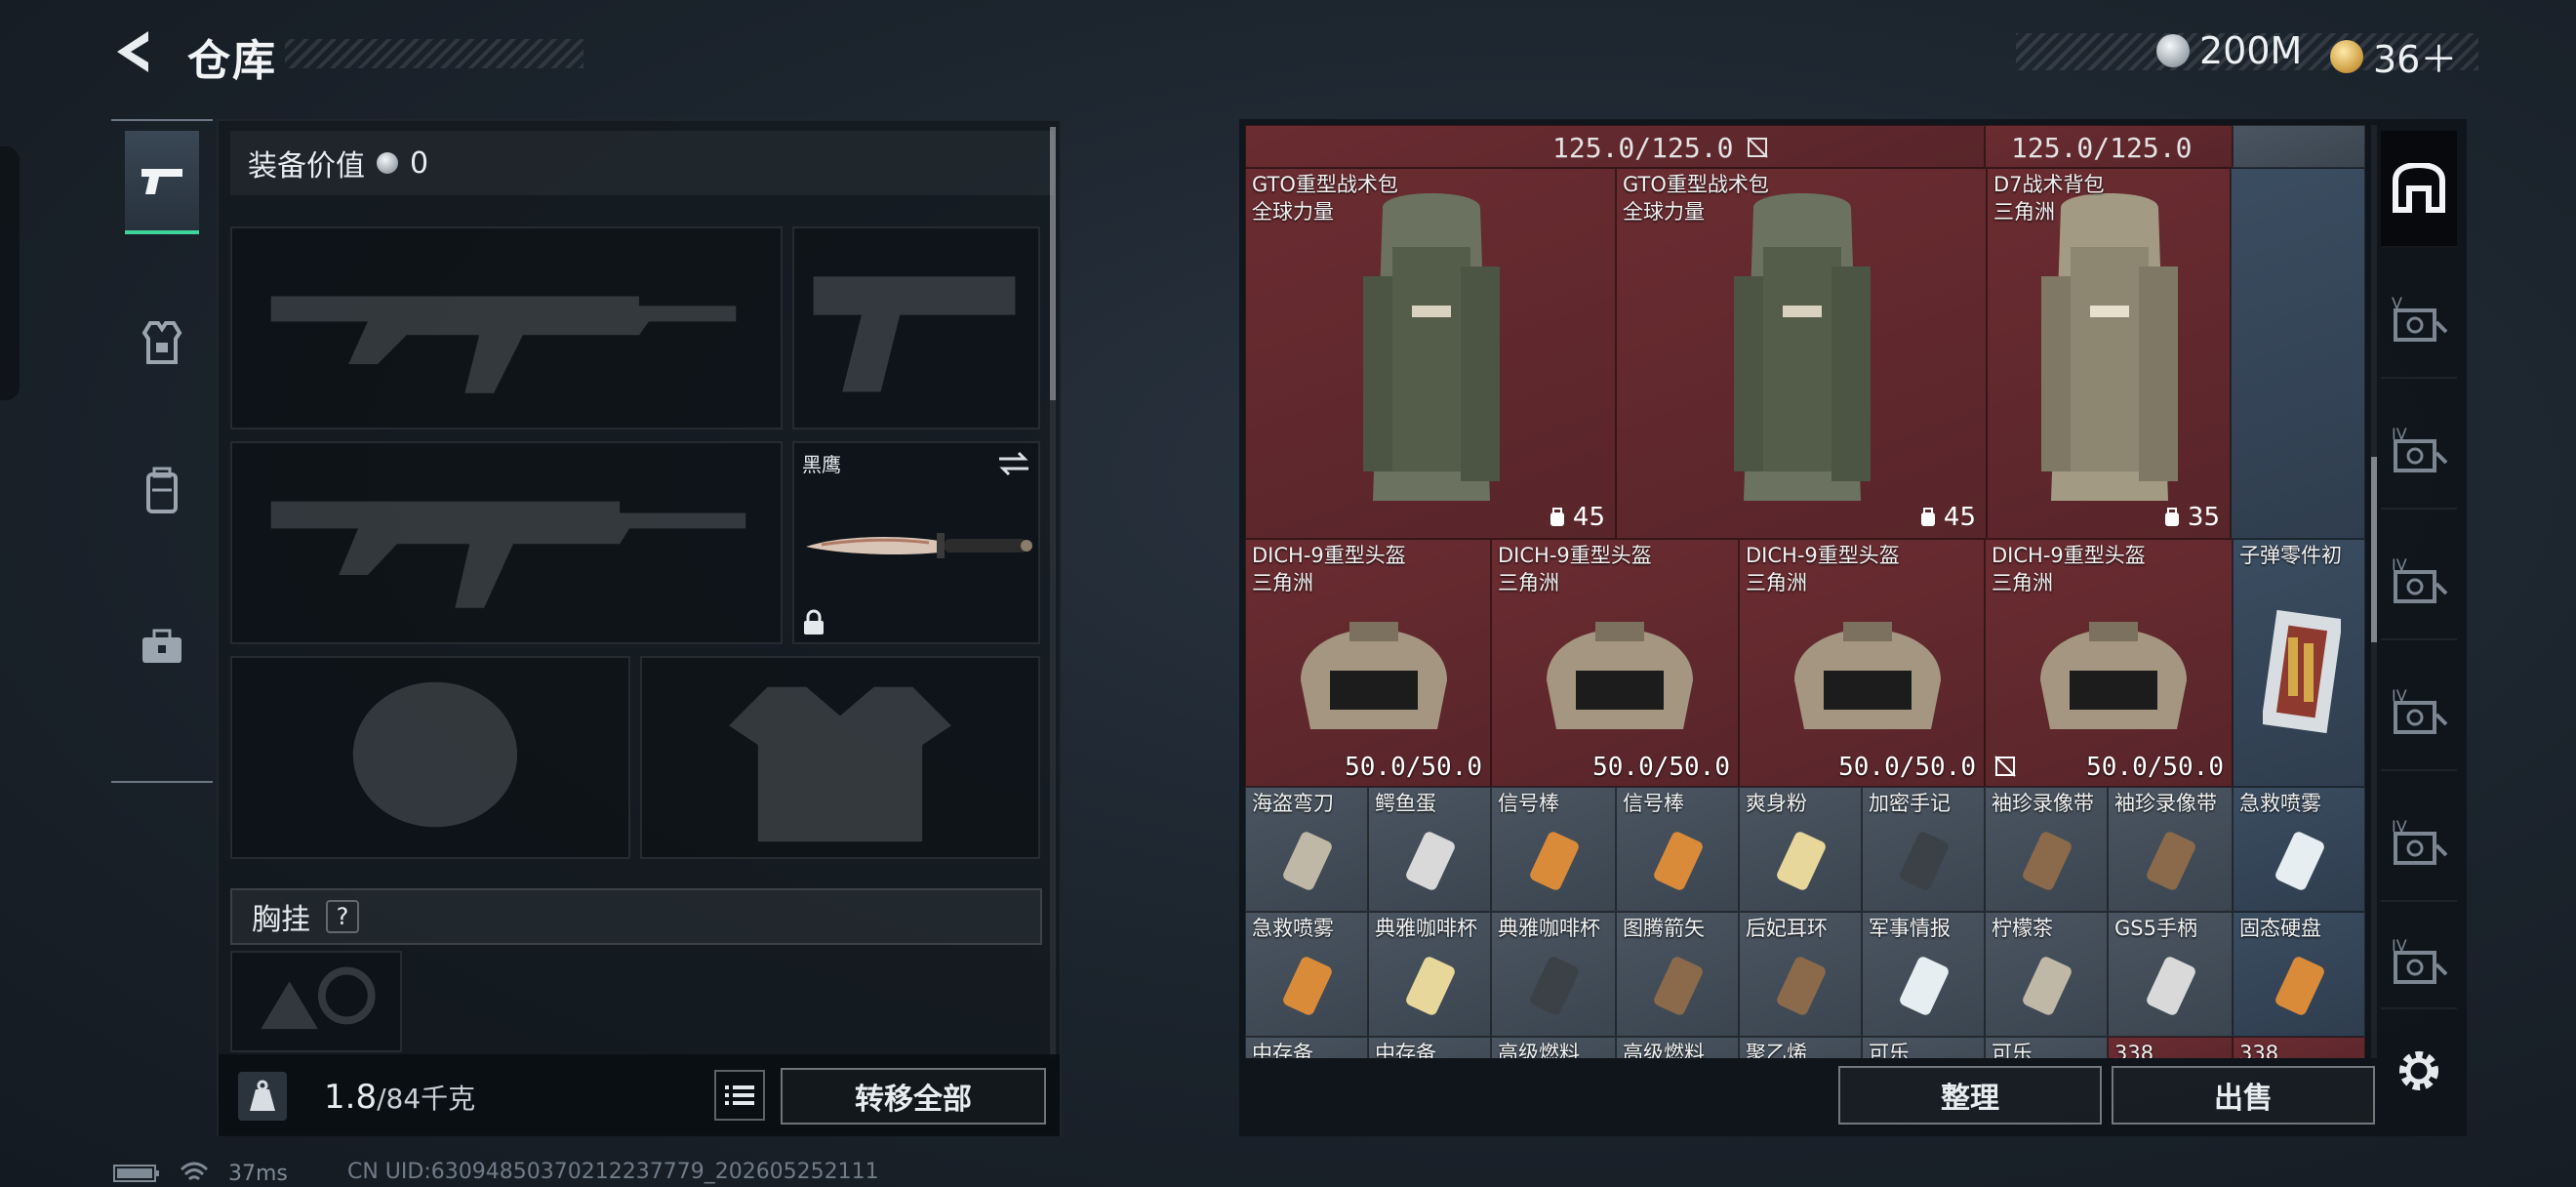 This screenshot has height=1187, width=2576. I want to click on item-name: 中存备, so click(1282, 1050).